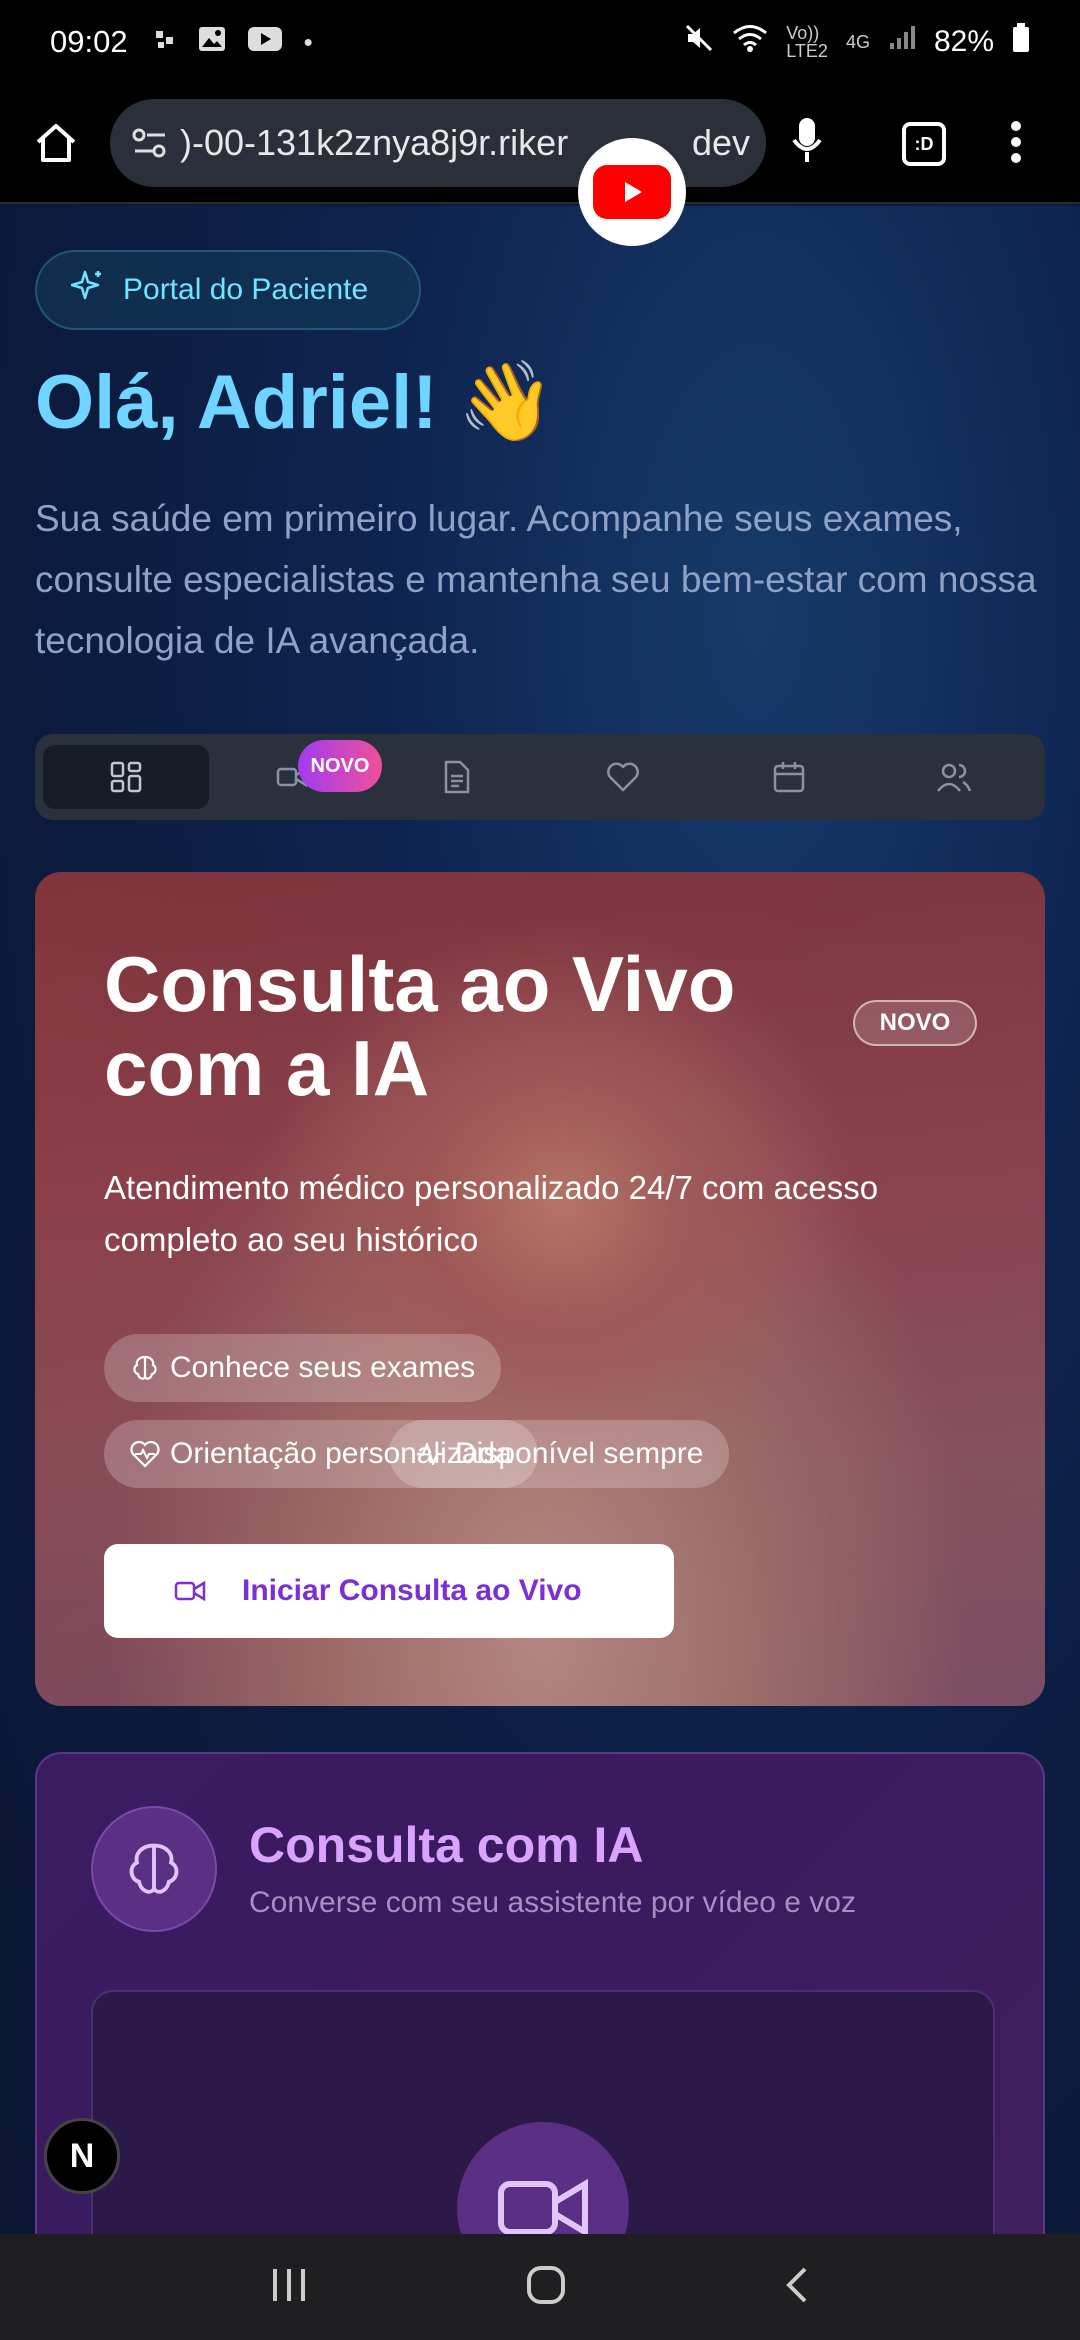 The height and width of the screenshot is (2340, 1080). I want to click on greeting-text: Olá, Adriel!, so click(236, 402).